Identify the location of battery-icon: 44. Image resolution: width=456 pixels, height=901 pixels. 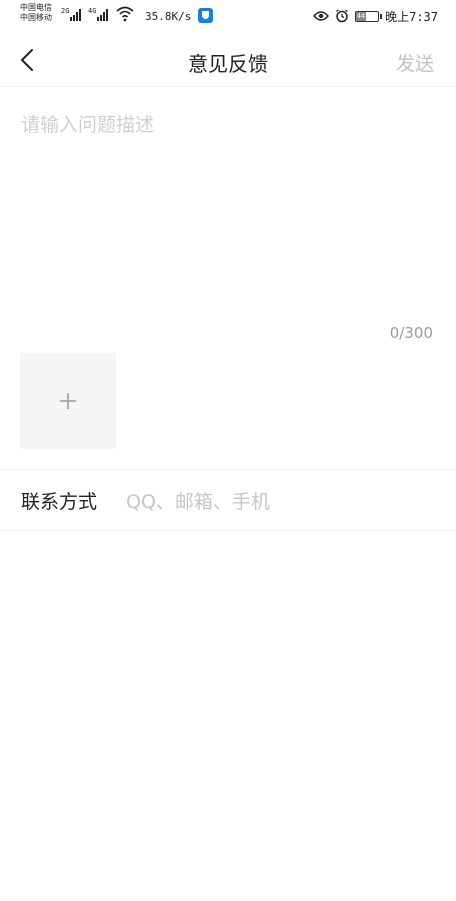
(369, 16).